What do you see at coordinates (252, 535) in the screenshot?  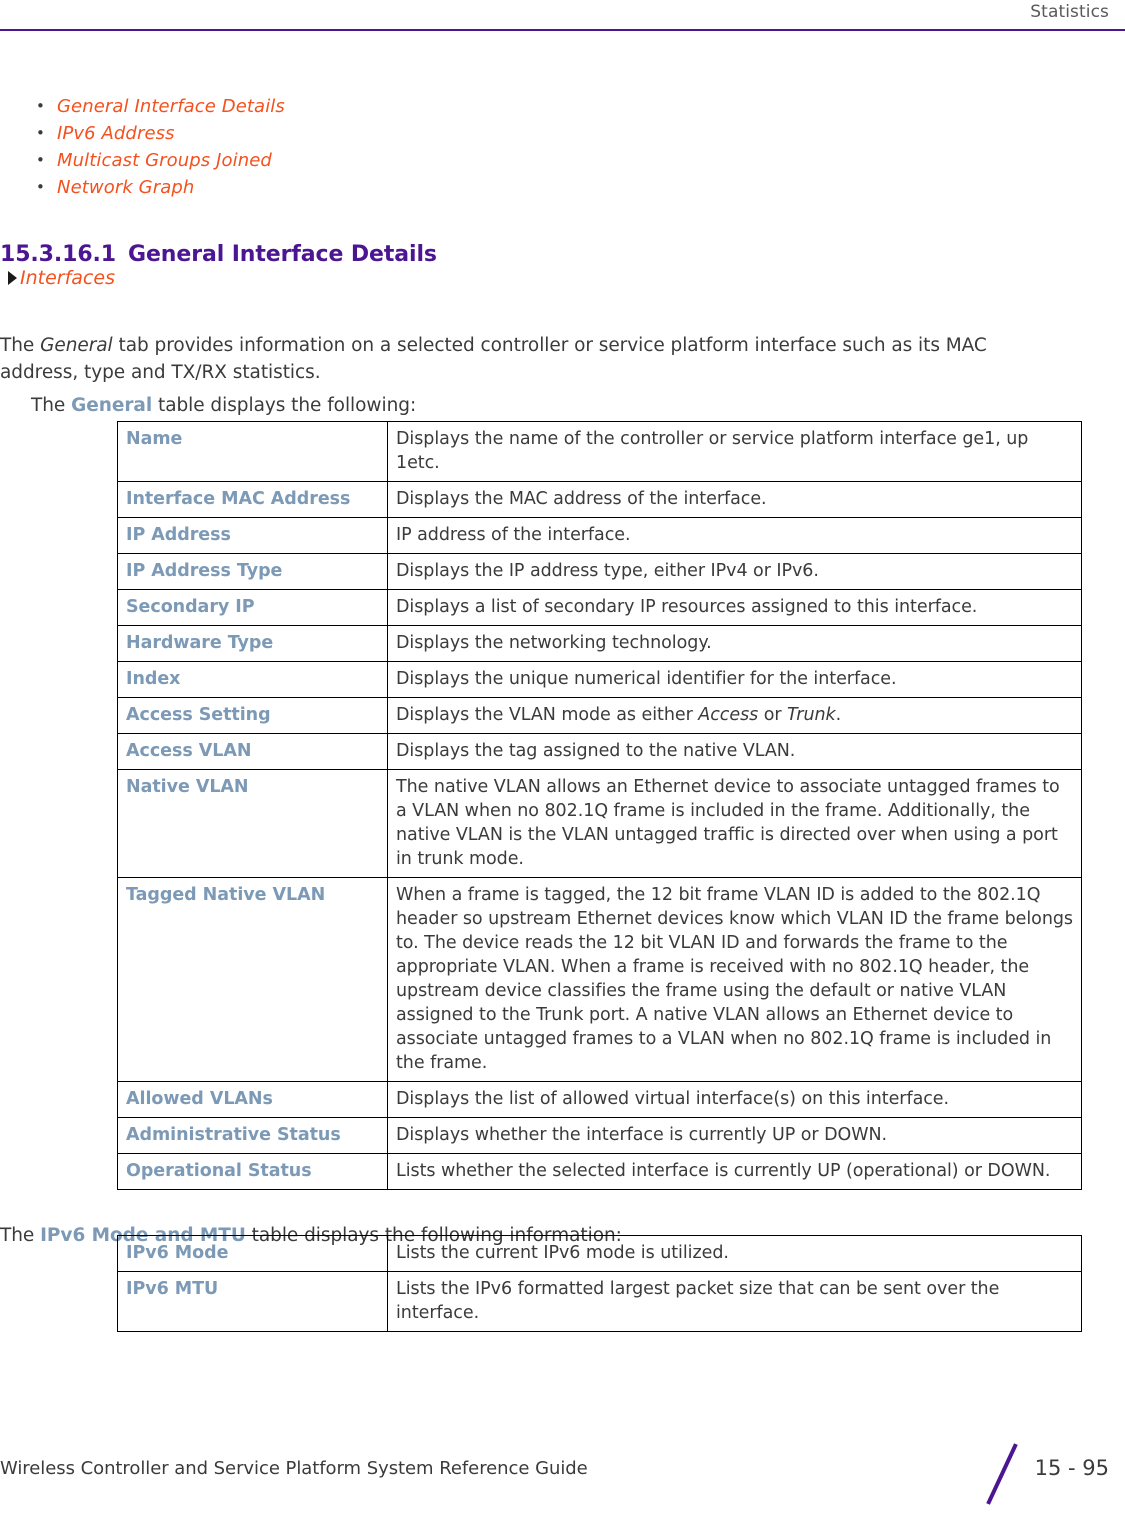 I see `row-label: IP Address` at bounding box center [252, 535].